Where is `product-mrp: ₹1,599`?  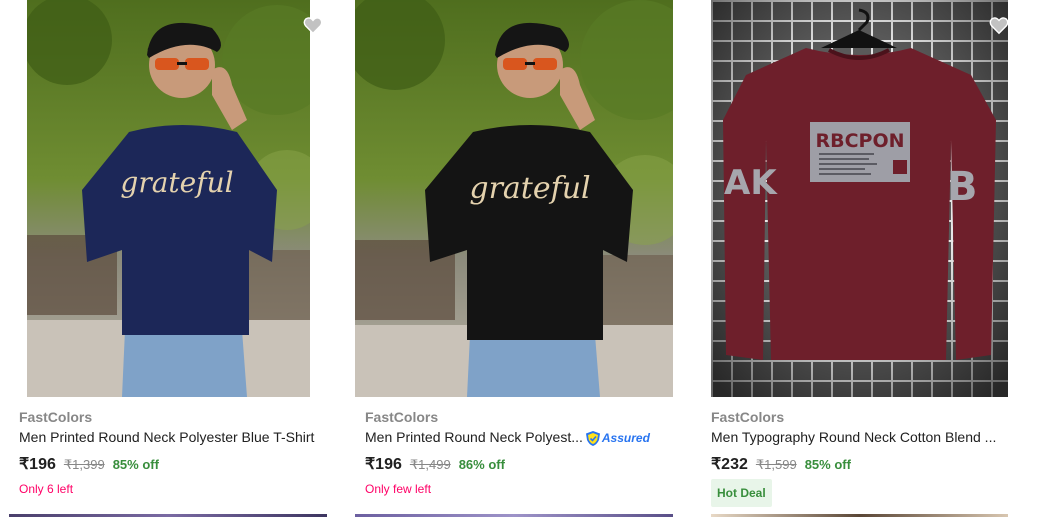 product-mrp: ₹1,599 is located at coordinates (776, 464).